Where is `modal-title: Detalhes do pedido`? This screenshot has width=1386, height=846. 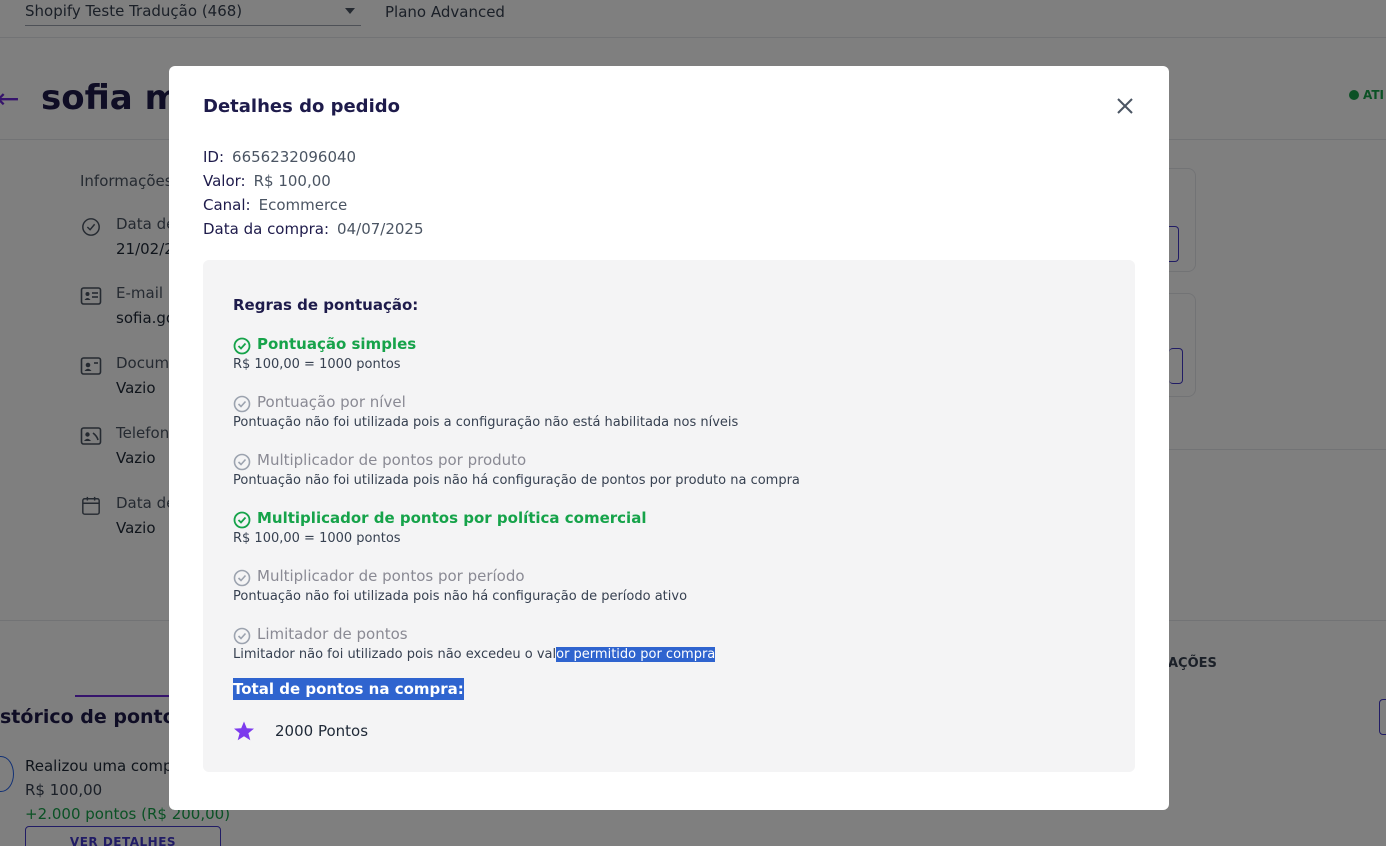
modal-title: Detalhes do pedido is located at coordinates (301, 106).